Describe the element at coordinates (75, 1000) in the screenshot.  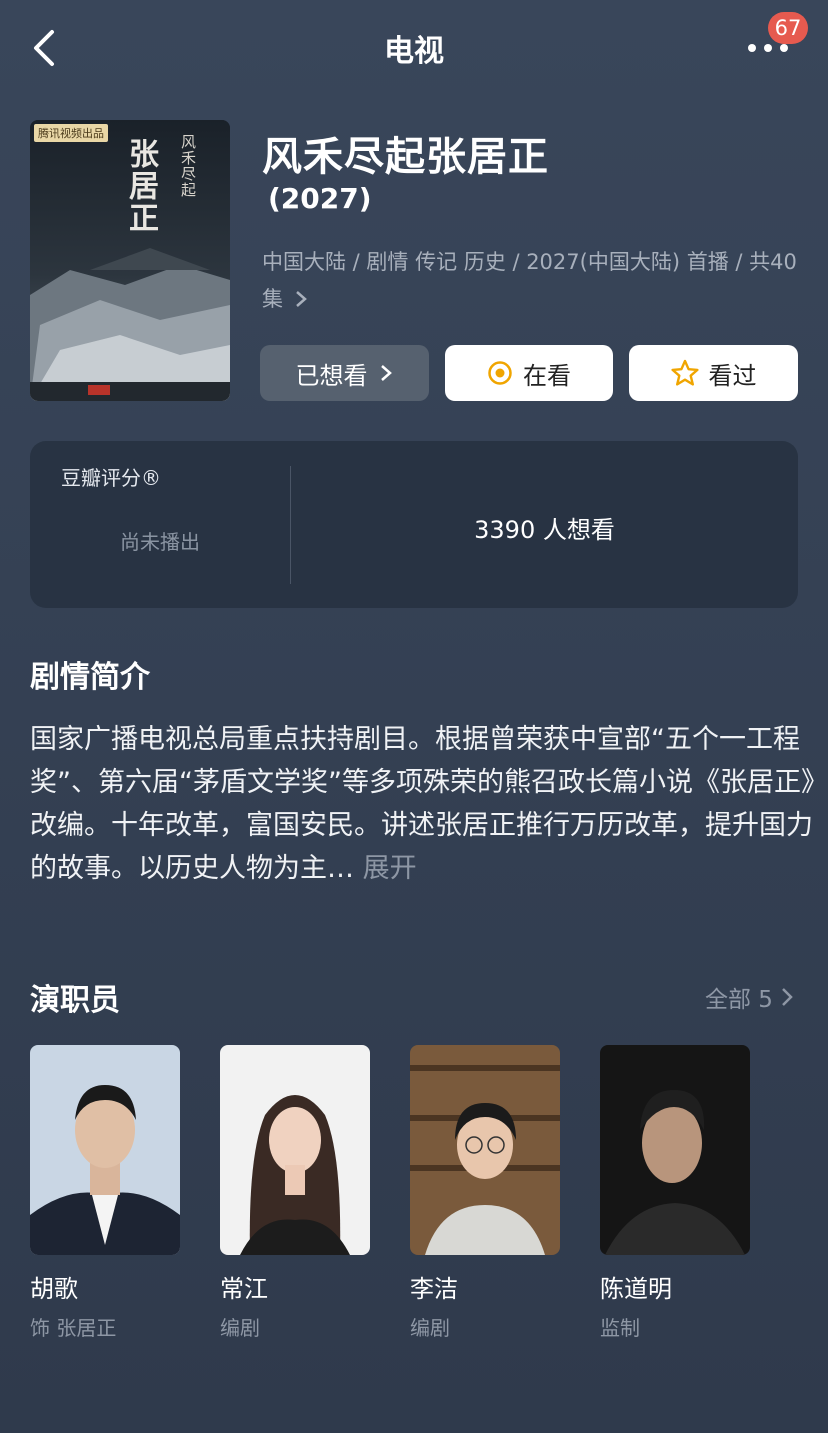
I see `cast-heading: 演职员` at that location.